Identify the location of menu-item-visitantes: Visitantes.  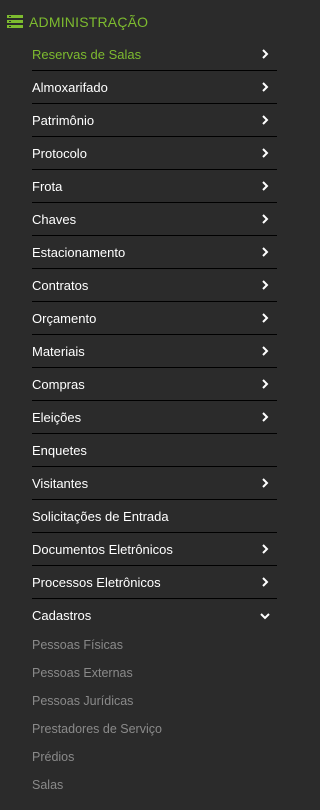
(154, 483).